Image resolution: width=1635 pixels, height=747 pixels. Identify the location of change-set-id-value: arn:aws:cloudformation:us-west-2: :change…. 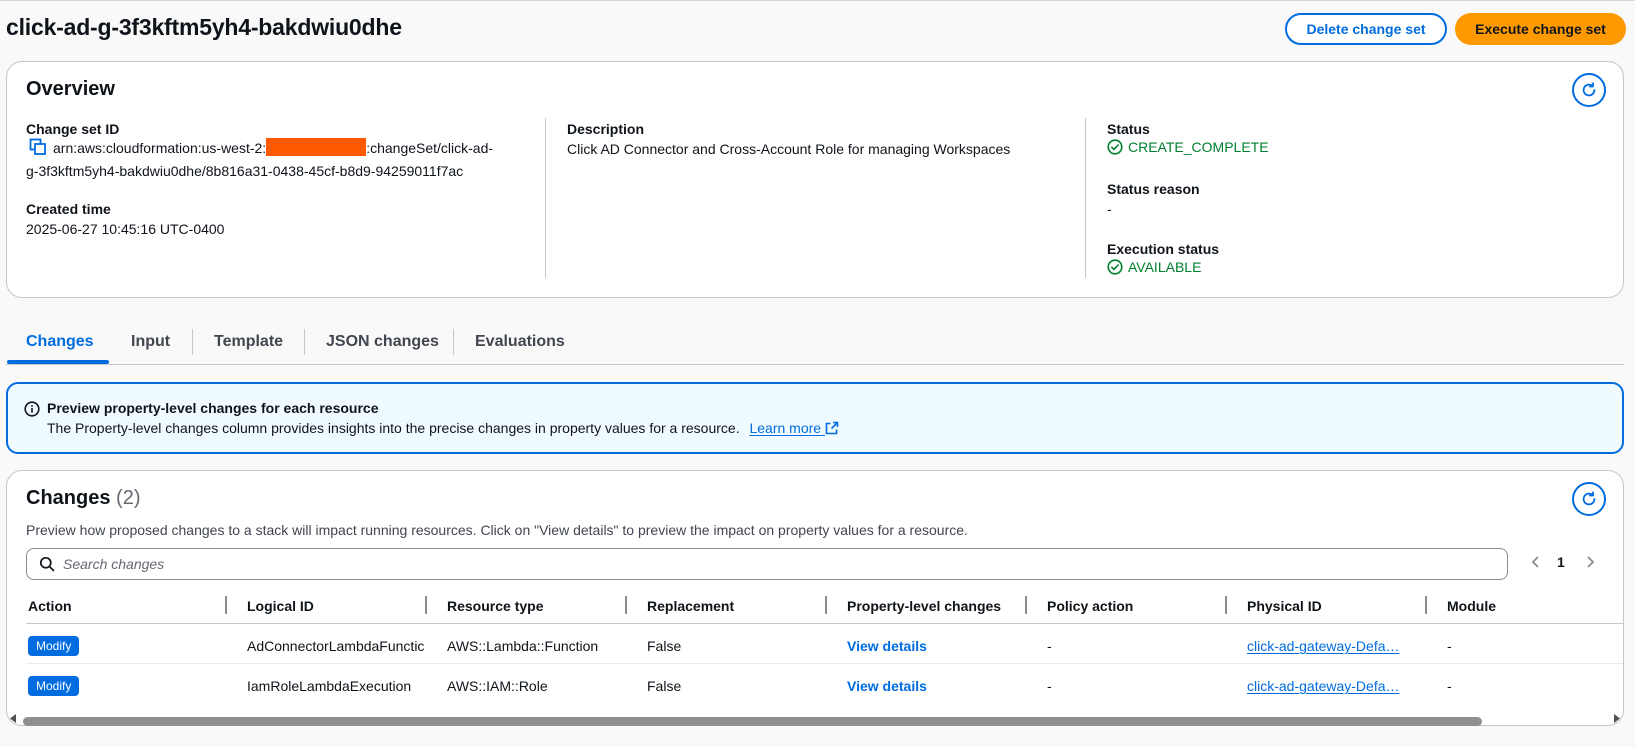
(261, 159).